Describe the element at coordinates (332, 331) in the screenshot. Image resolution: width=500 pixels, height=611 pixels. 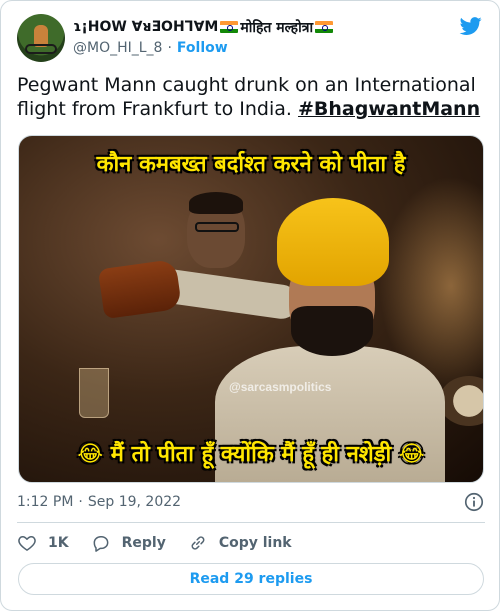
I see `man-beard` at that location.